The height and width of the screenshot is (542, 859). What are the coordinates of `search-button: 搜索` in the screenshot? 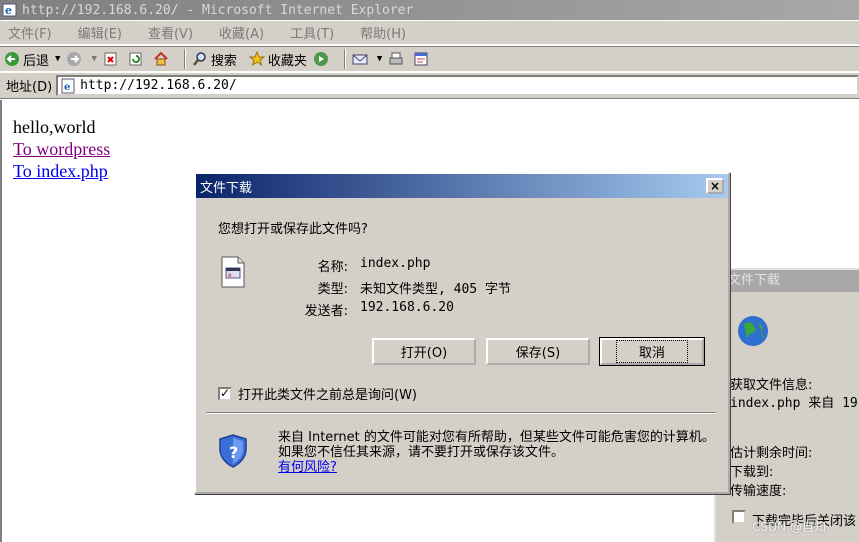 It's located at (214, 59).